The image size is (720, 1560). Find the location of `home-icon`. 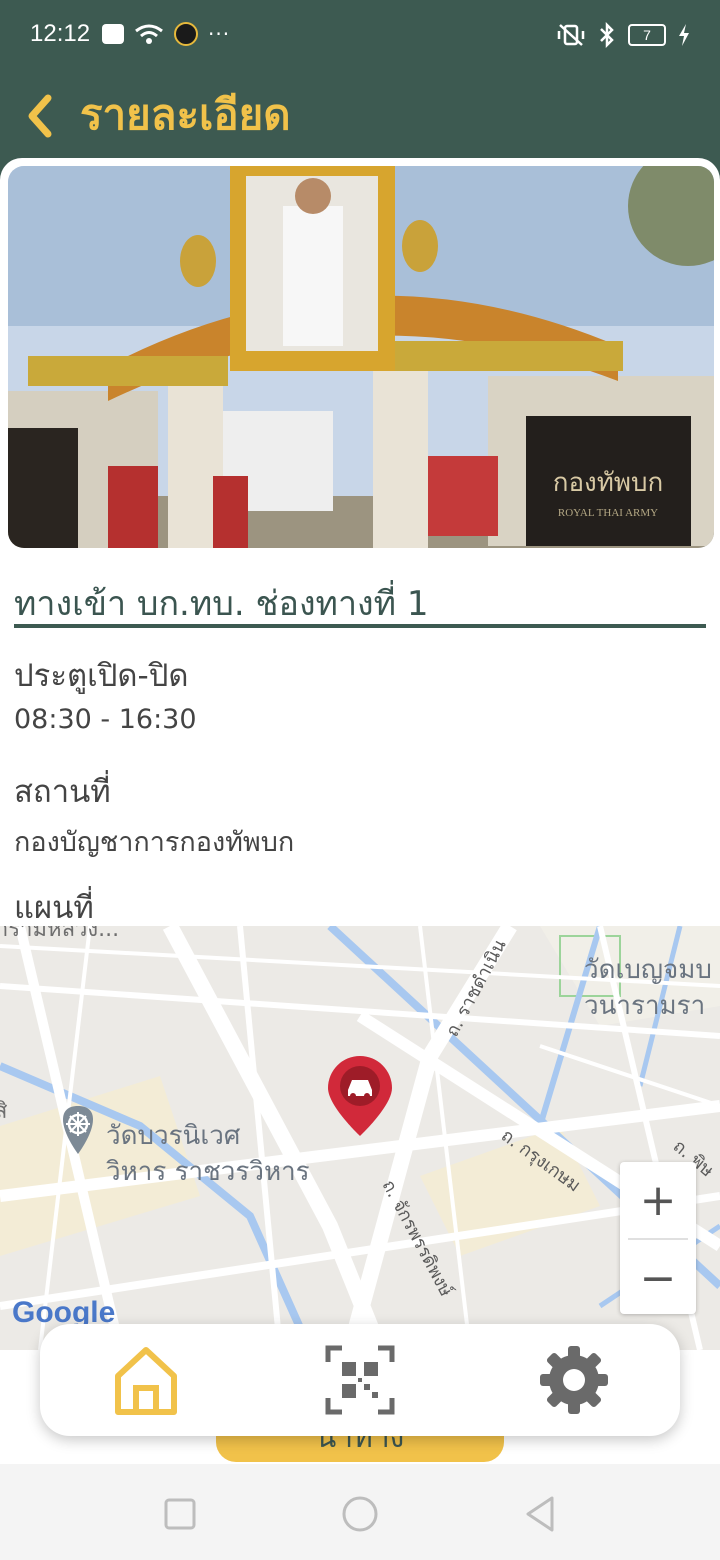

home-icon is located at coordinates (146, 1381).